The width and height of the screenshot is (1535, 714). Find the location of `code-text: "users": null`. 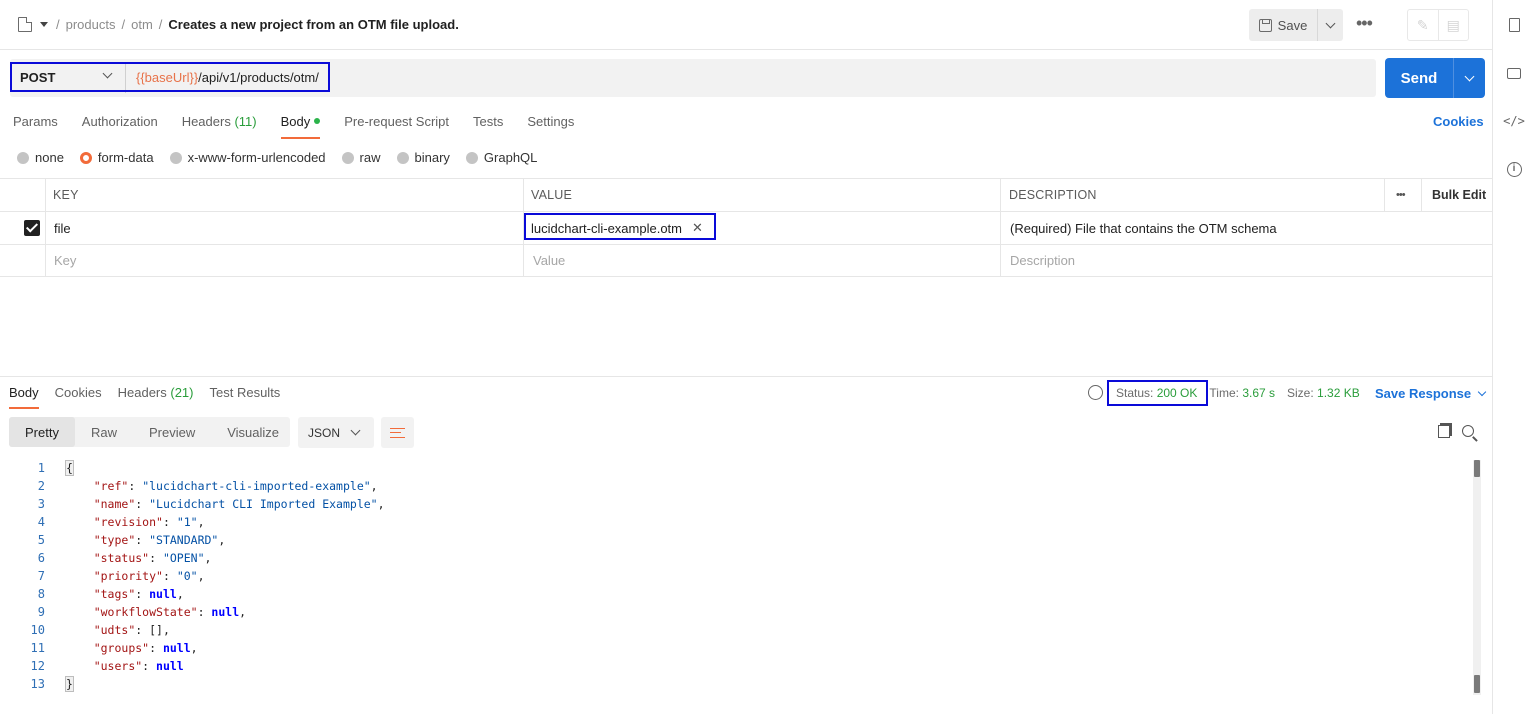

code-text: "users": null is located at coordinates (138, 666).